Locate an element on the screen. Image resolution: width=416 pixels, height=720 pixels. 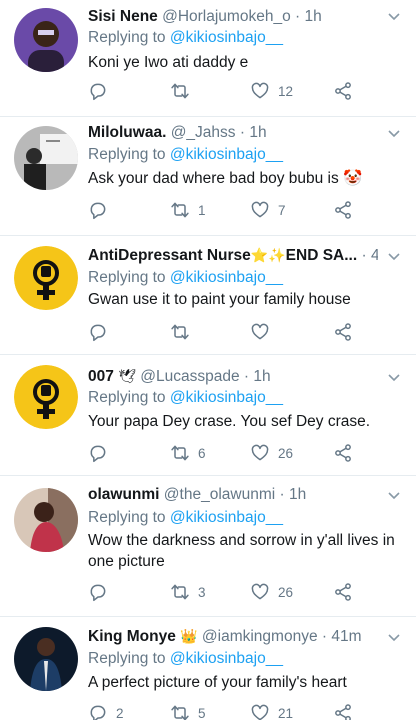
like-count: 12 is located at coordinates (286, 91).